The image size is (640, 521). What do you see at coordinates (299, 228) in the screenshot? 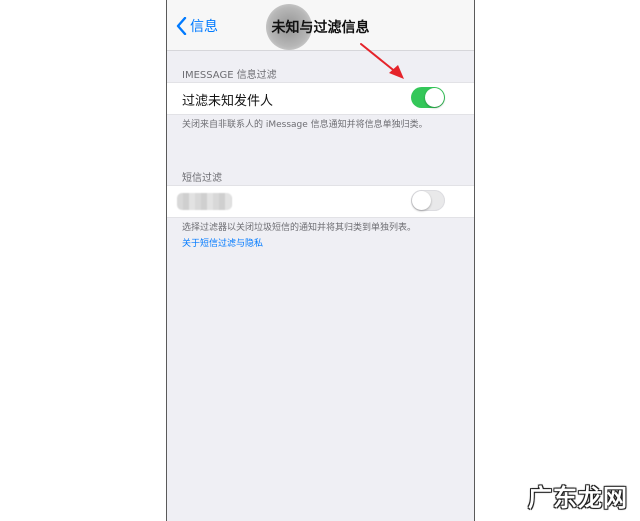
I see `sms-section-footer: 选择过滤器以关闭垃圾短信的通知并将其归类到单独列表。` at bounding box center [299, 228].